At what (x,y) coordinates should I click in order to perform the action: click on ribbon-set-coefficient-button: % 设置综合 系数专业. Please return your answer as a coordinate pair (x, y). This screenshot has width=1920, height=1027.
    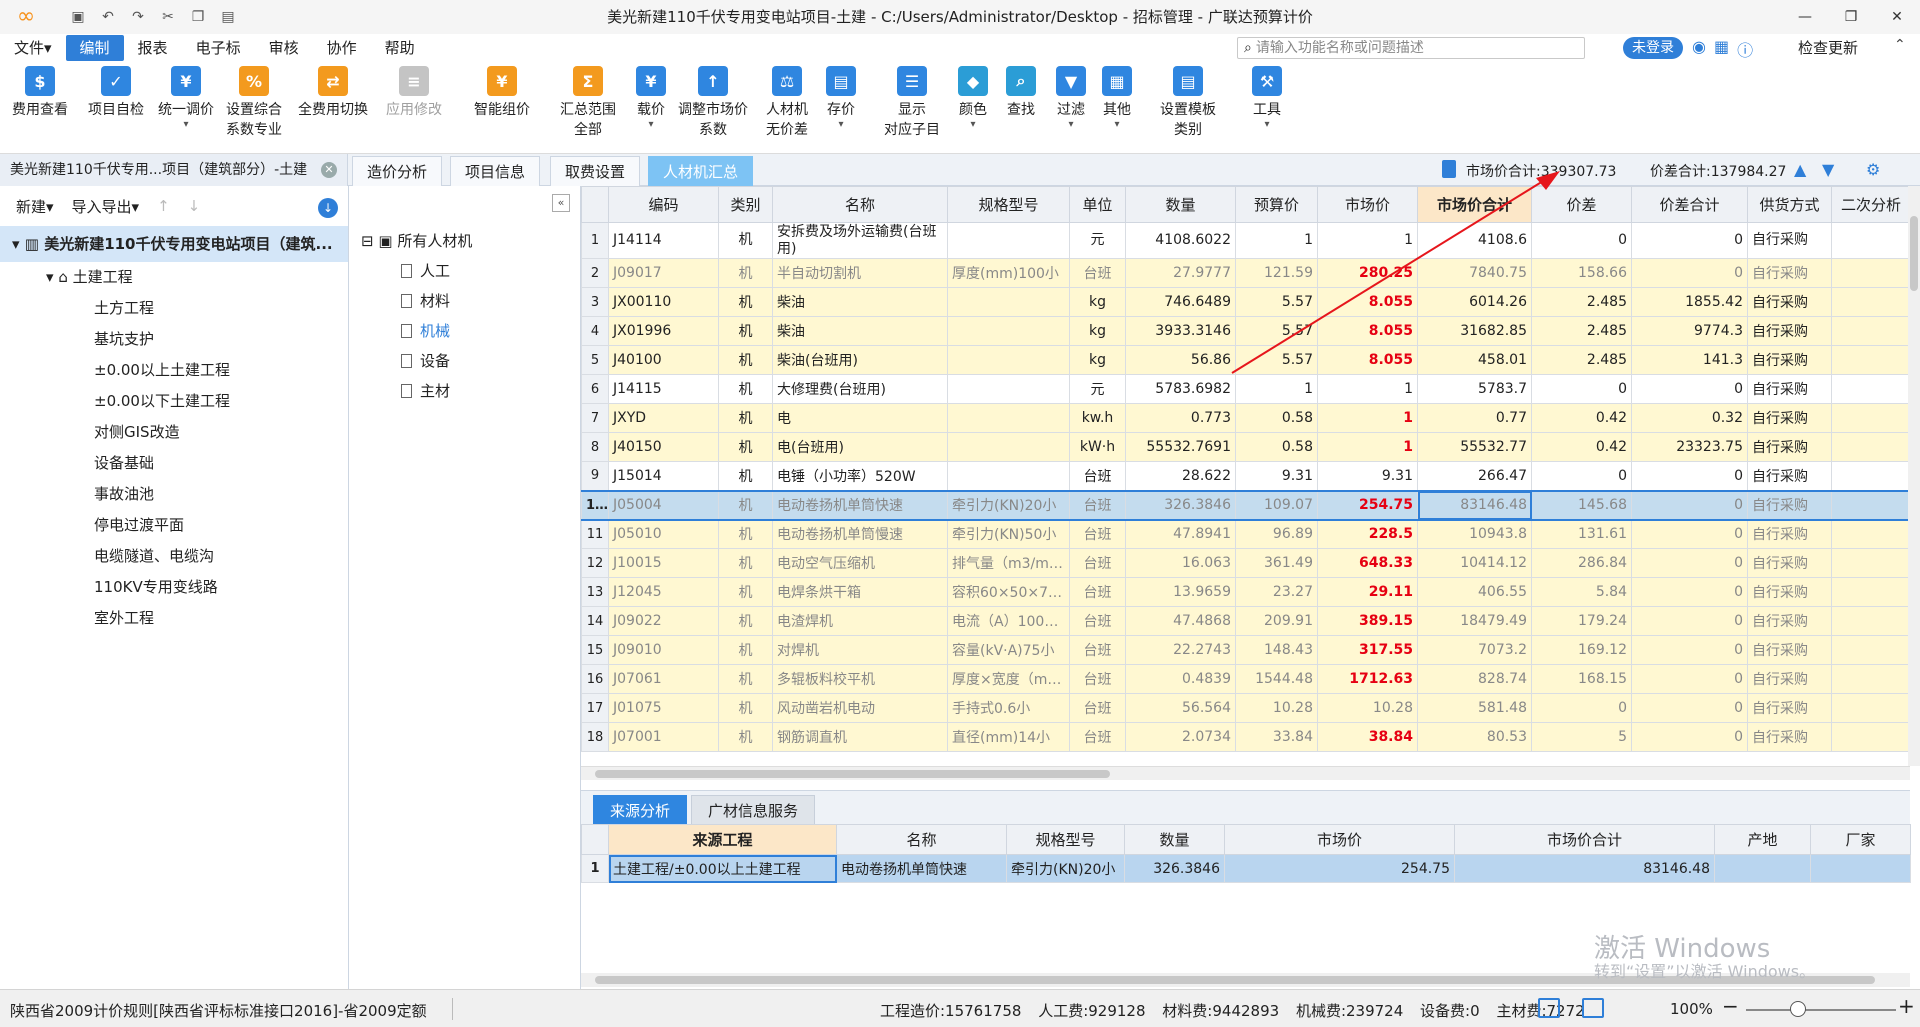
    Looking at the image, I should click on (254, 103).